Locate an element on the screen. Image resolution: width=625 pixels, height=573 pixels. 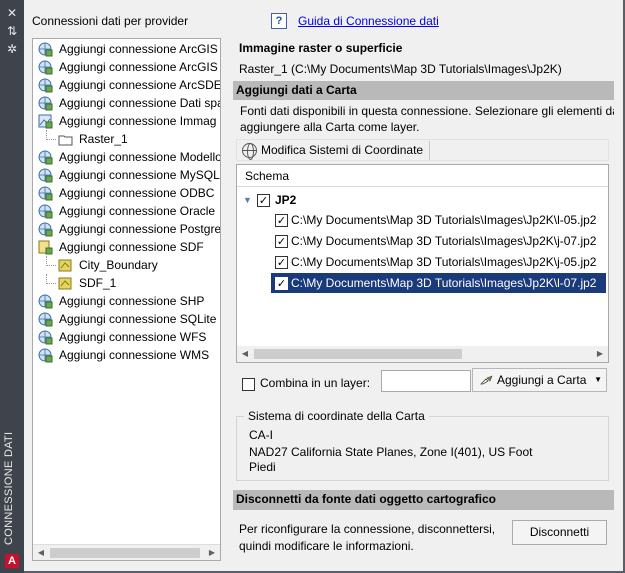
schema-horizontal-scrollbar: ◀ ▶ is located at coordinates (422, 354).